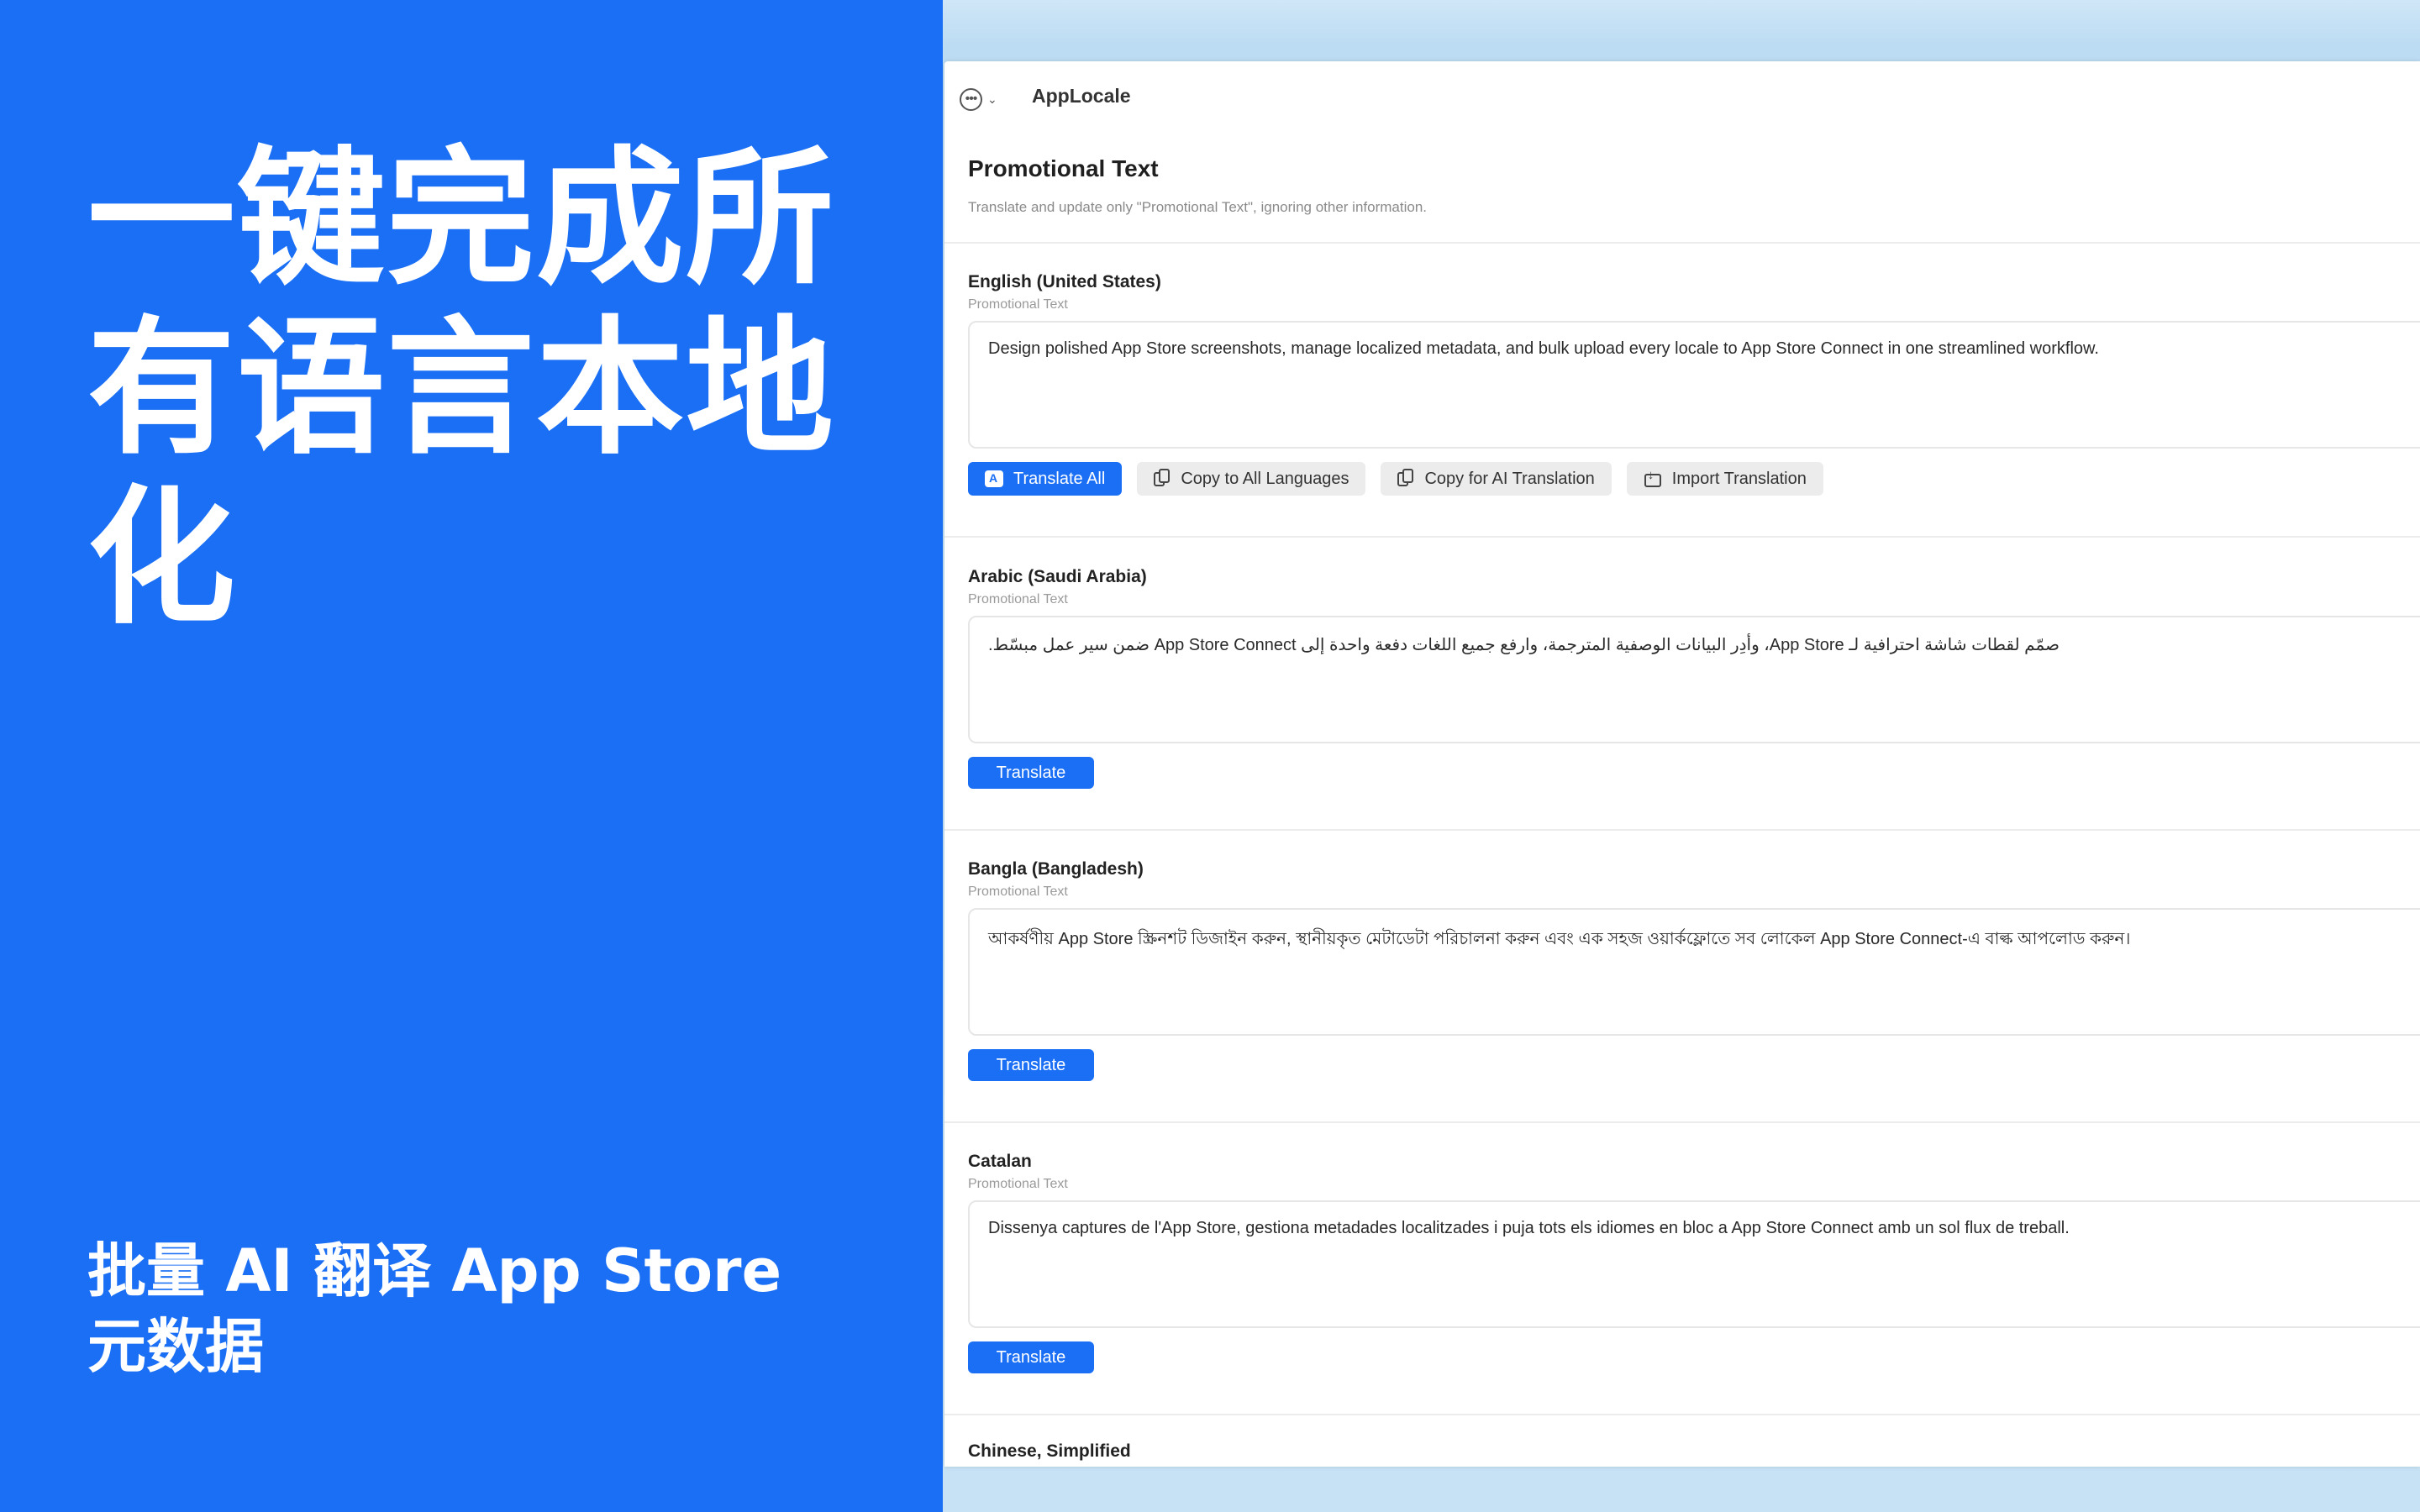 The width and height of the screenshot is (2420, 1512). I want to click on locale-name: Bangla (Bangladesh), so click(1056, 869).